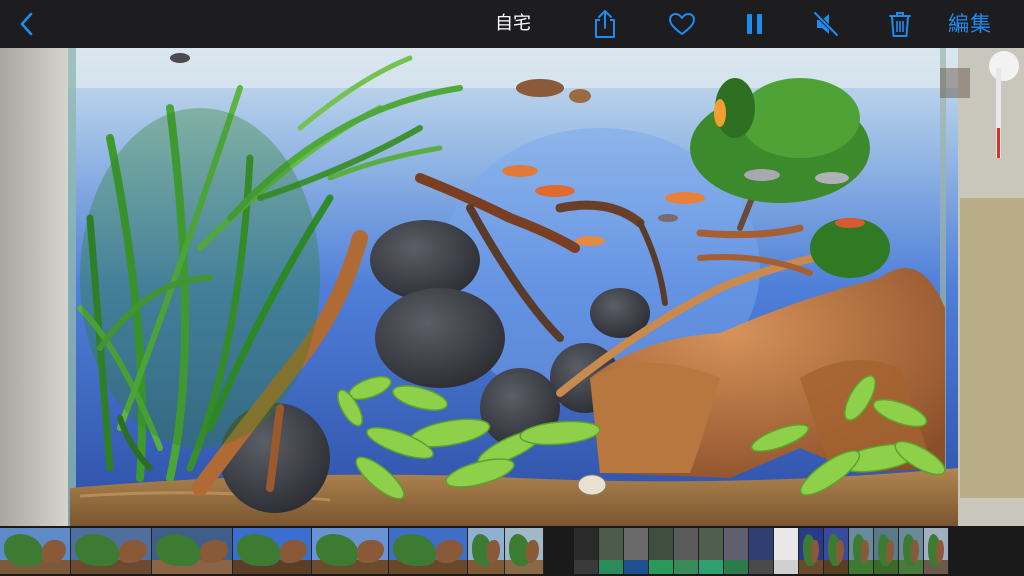 This screenshot has width=1024, height=576. I want to click on mute-button, so click(826, 24).